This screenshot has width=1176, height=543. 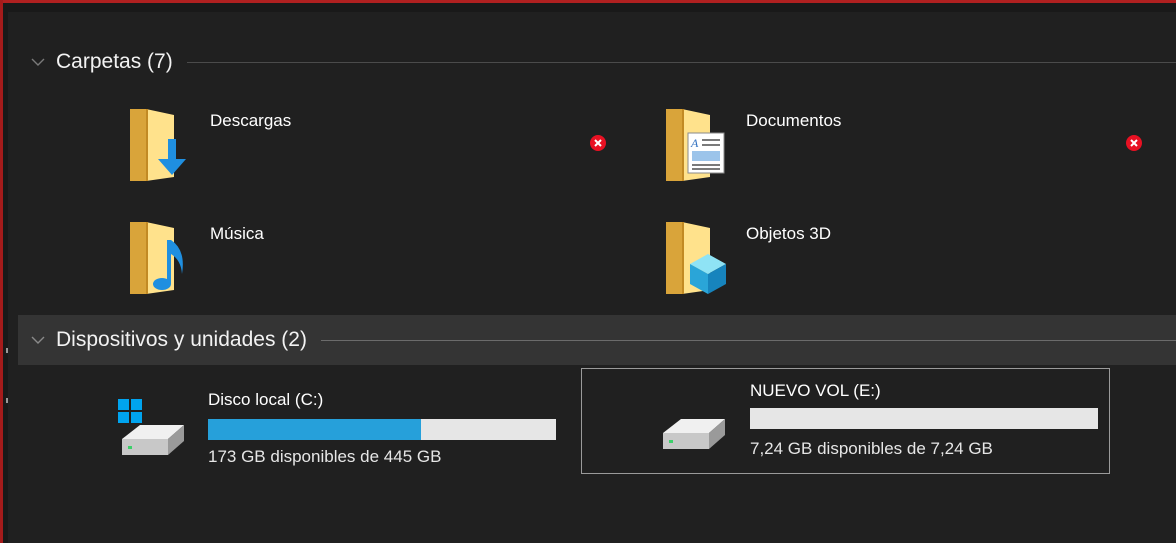 What do you see at coordinates (694, 434) in the screenshot?
I see `hard-drive-icon` at bounding box center [694, 434].